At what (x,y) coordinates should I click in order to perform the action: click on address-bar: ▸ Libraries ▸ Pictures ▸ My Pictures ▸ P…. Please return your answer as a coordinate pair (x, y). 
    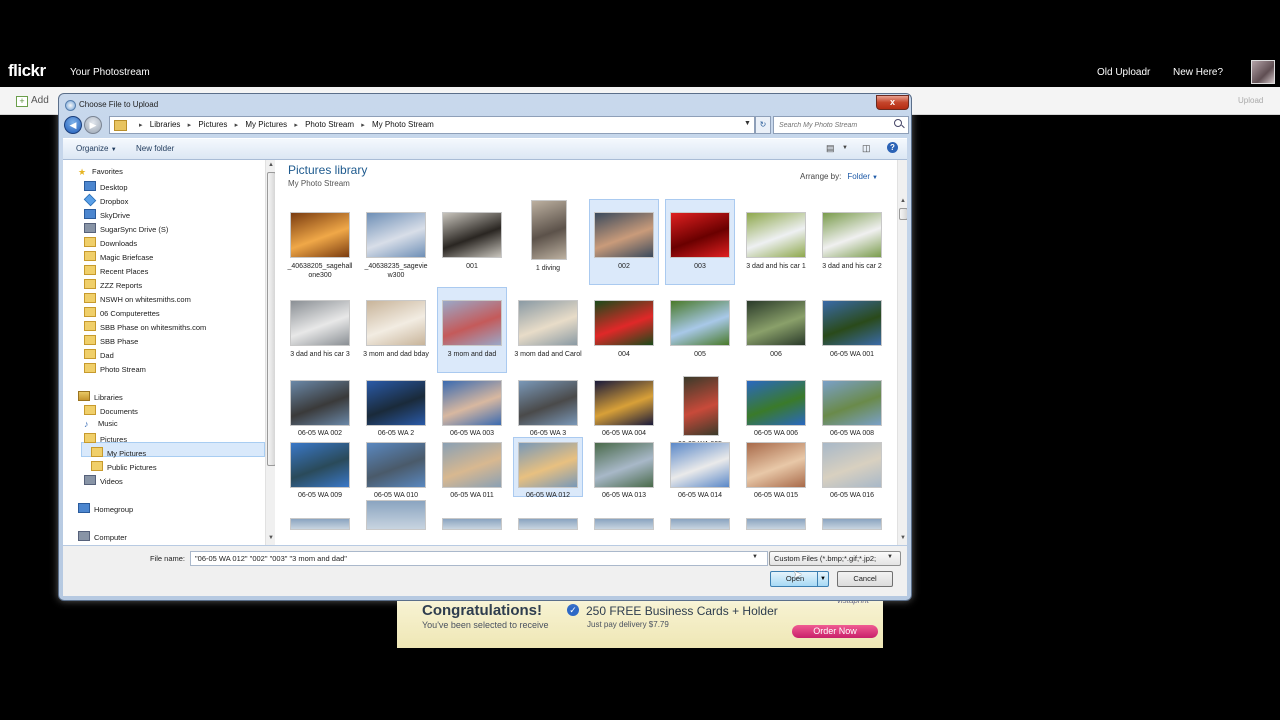
    Looking at the image, I should click on (432, 125).